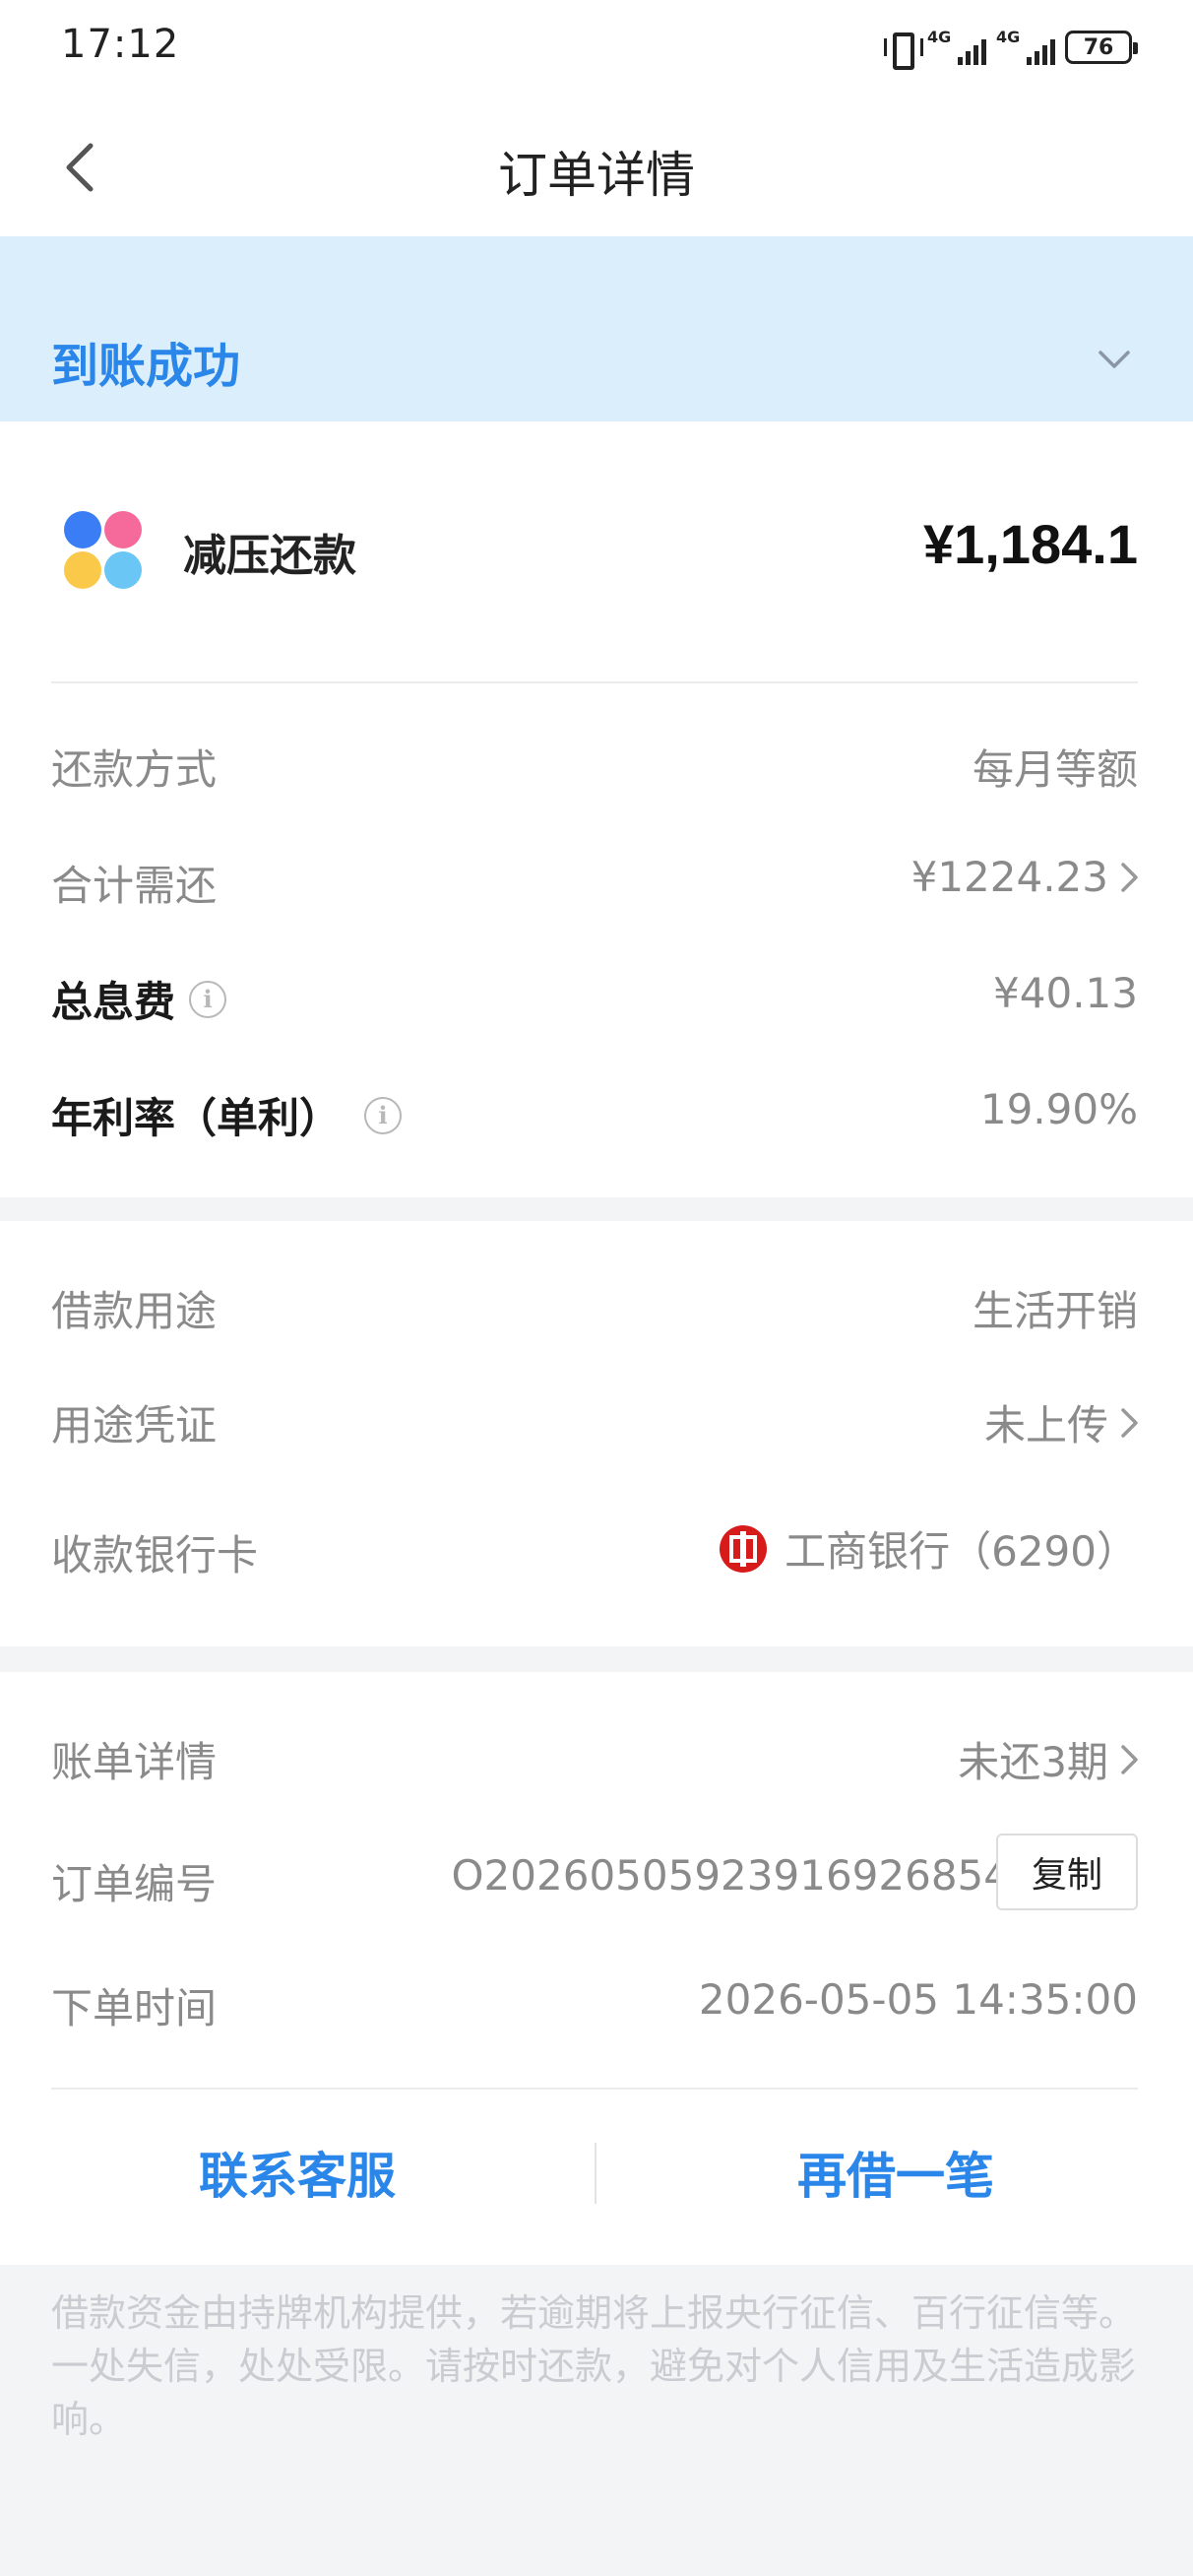  I want to click on action-separator, so click(595, 2173).